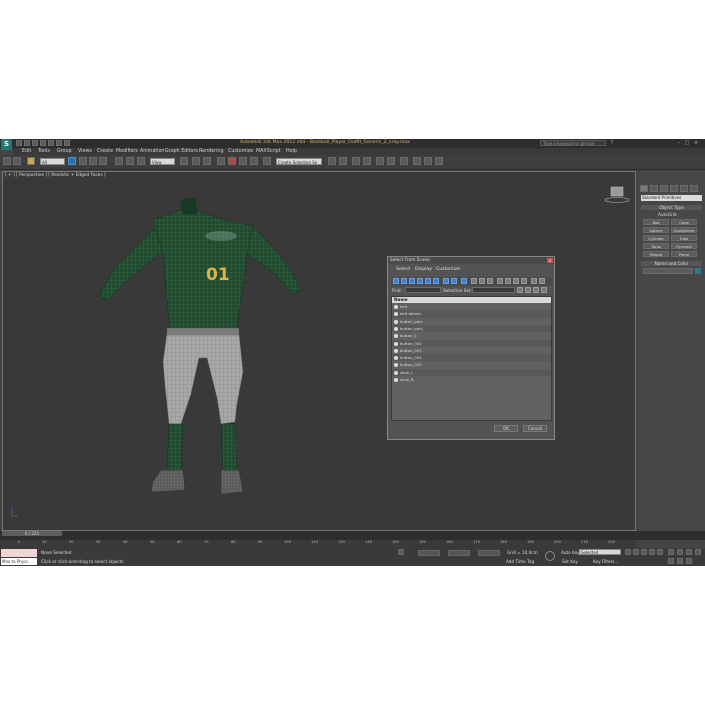 Image resolution: width=705 pixels, height=705 pixels. What do you see at coordinates (656, 230) in the screenshot?
I see `sphere-button: Sphere` at bounding box center [656, 230].